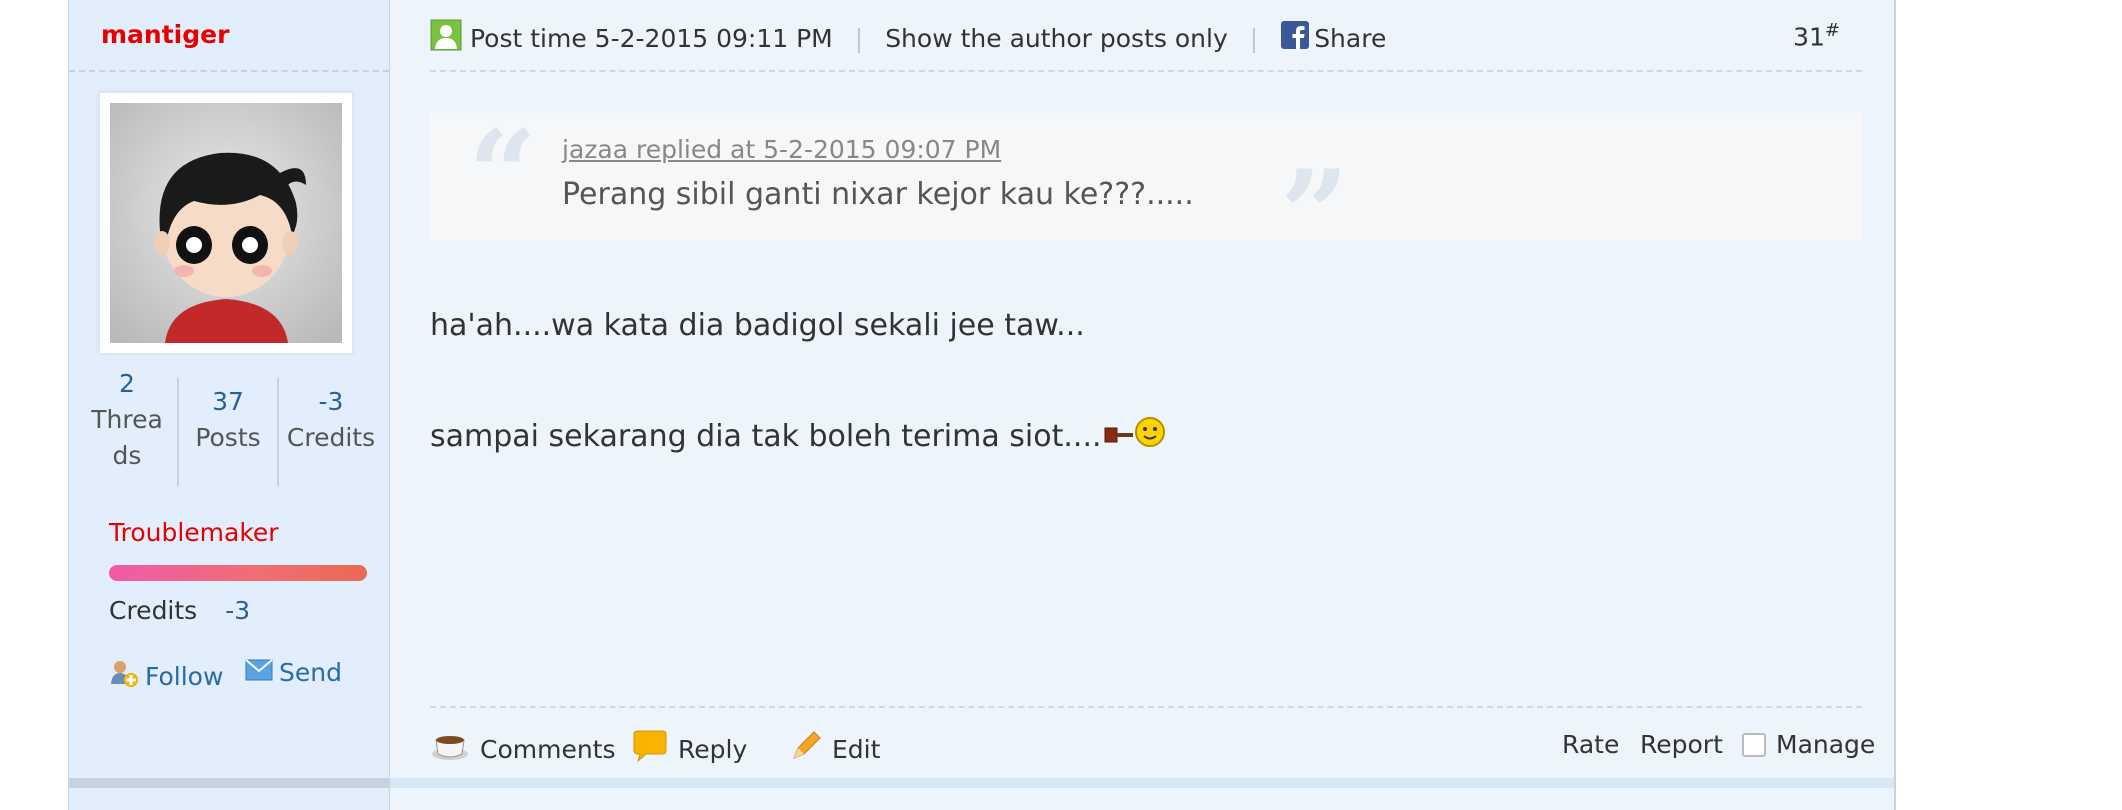 The height and width of the screenshot is (810, 2122). Describe the element at coordinates (1056, 38) in the screenshot. I see `author-only-link: Show the author posts only` at that location.